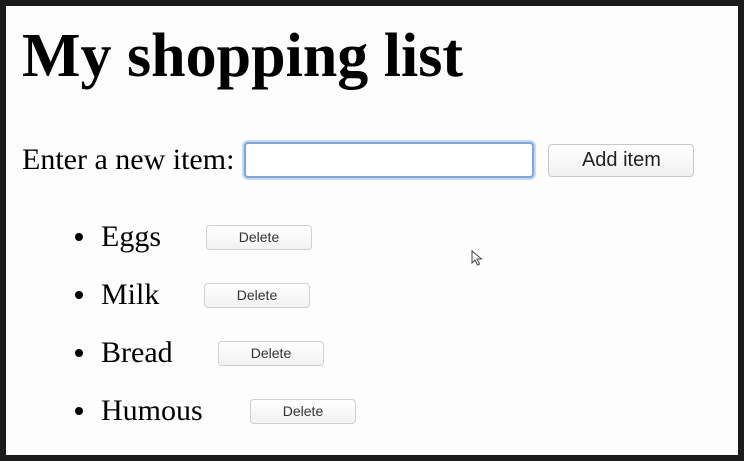  What do you see at coordinates (137, 352) in the screenshot?
I see `item-label: Bread` at bounding box center [137, 352].